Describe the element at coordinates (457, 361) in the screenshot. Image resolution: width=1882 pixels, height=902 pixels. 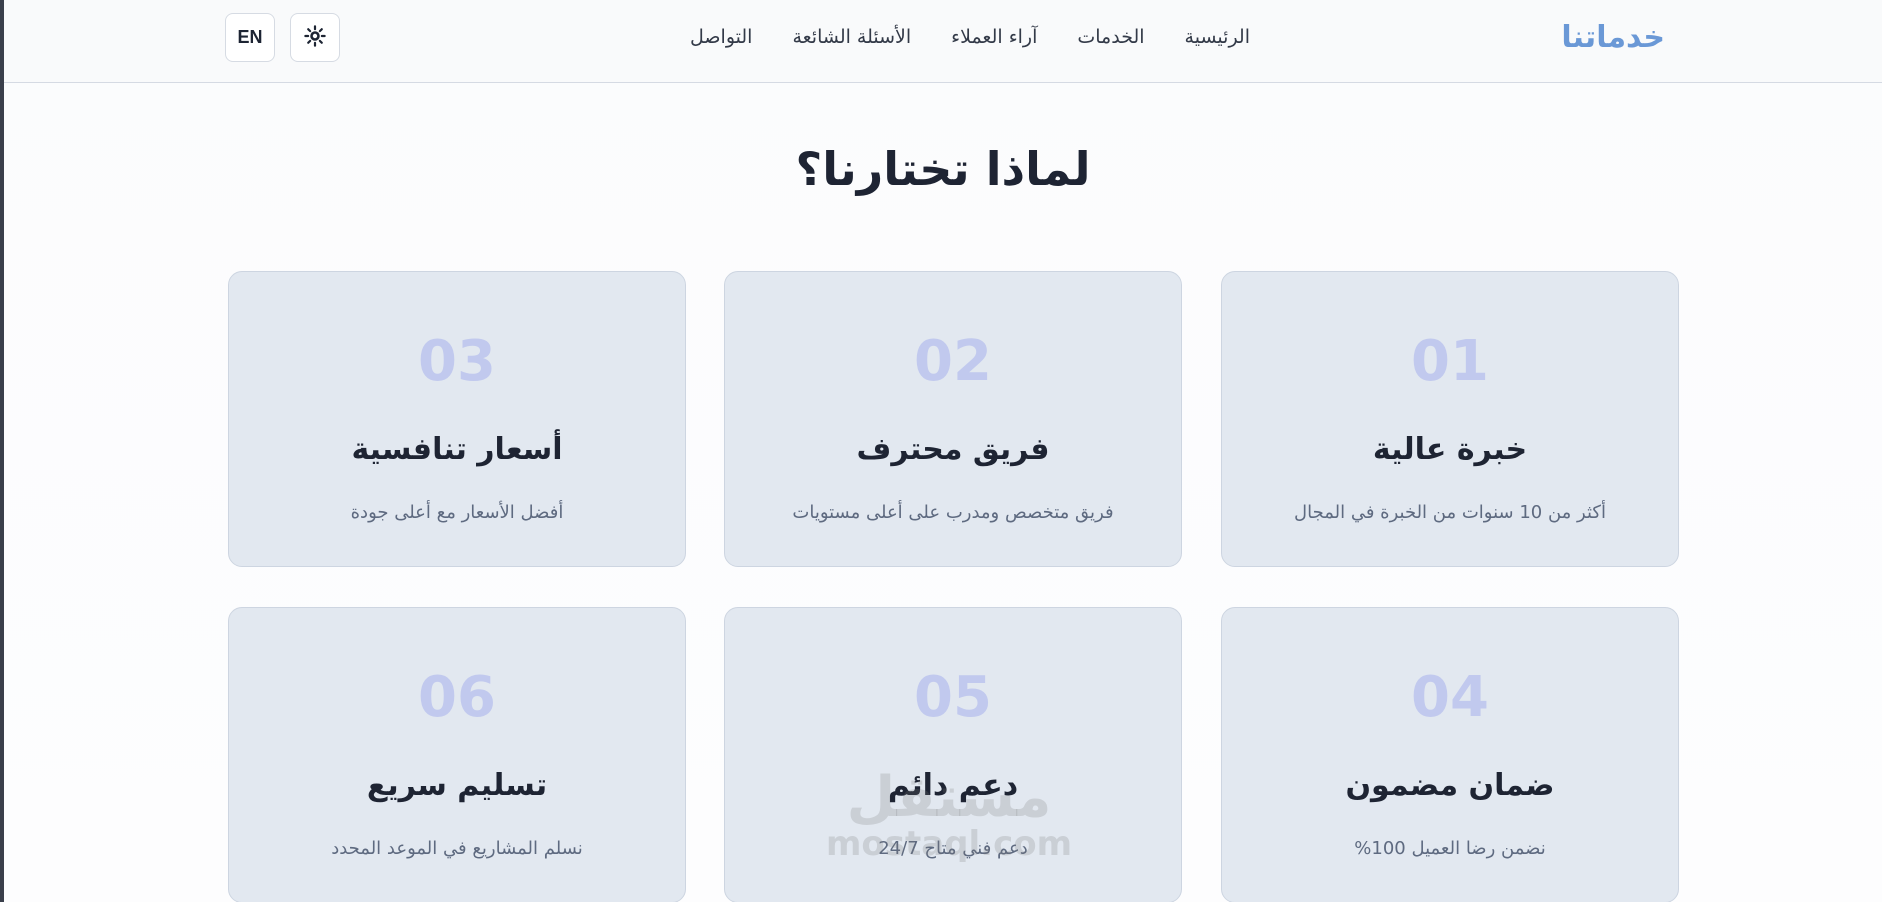
I see `card-number: 03` at that location.